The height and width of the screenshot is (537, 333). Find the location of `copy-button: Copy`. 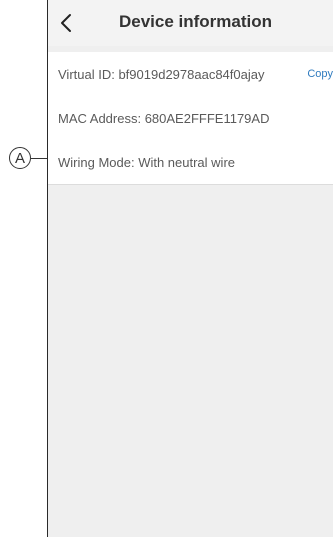

copy-button: Copy is located at coordinates (320, 74).